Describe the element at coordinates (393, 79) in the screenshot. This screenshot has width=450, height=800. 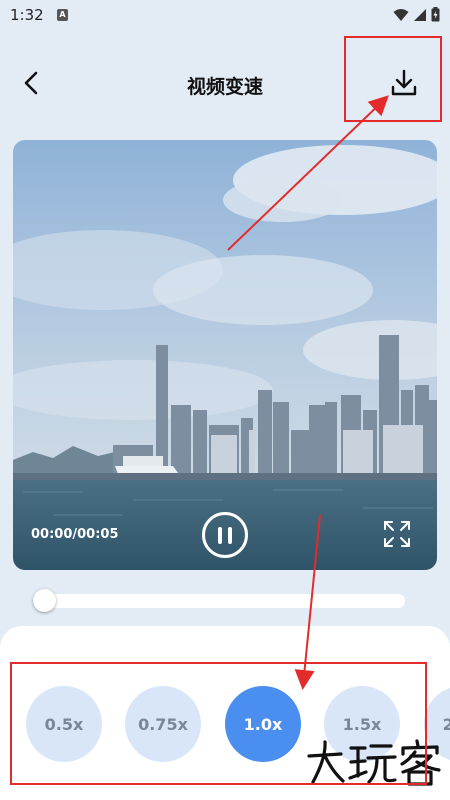
I see `annotation-box-download` at that location.